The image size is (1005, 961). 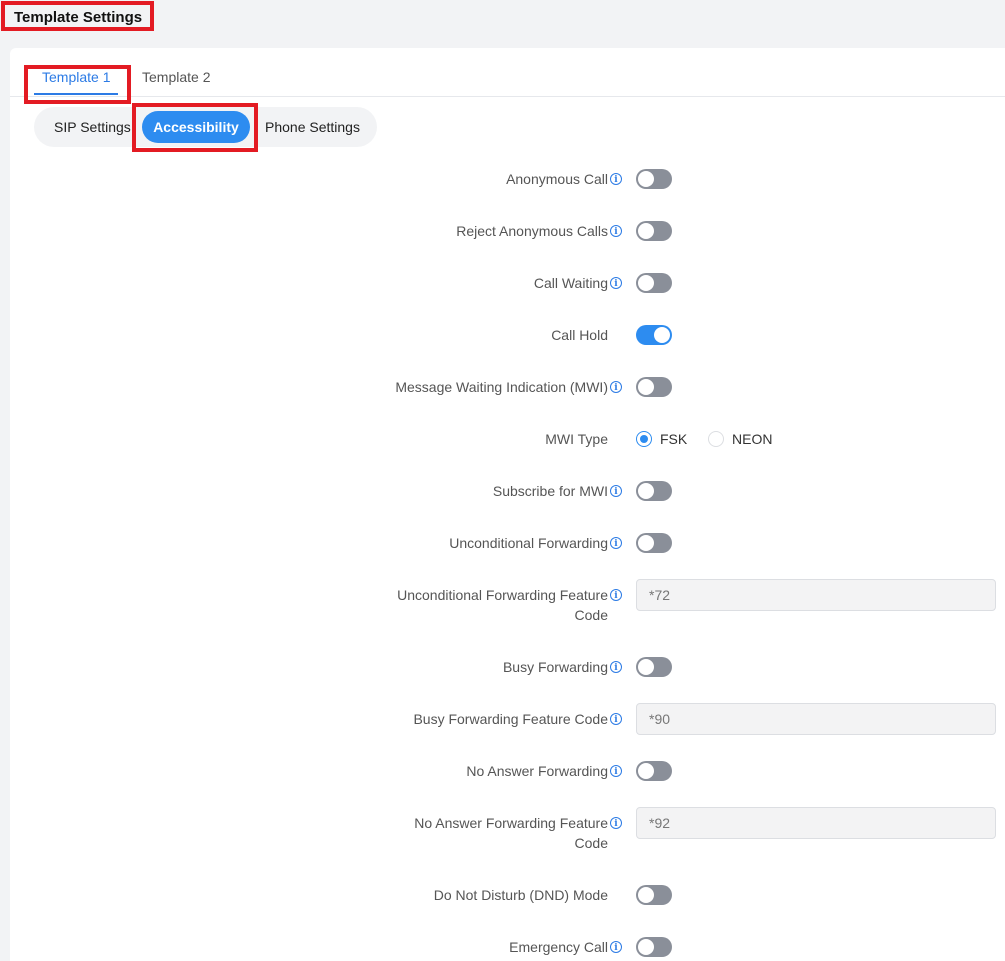 What do you see at coordinates (528, 543) in the screenshot?
I see `unconditional-forwarding-label: Unconditional Forwarding` at bounding box center [528, 543].